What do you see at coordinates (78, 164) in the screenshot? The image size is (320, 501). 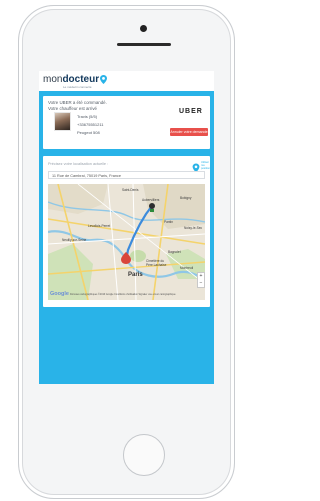 I see `location-label: Précisez votre localisation actuelle :` at bounding box center [78, 164].